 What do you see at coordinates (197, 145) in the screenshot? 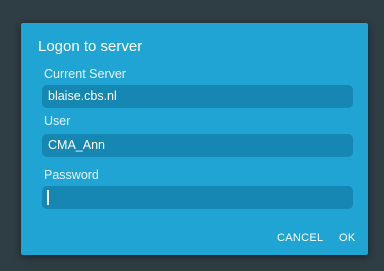
I see `user-field: CMA_Ann` at bounding box center [197, 145].